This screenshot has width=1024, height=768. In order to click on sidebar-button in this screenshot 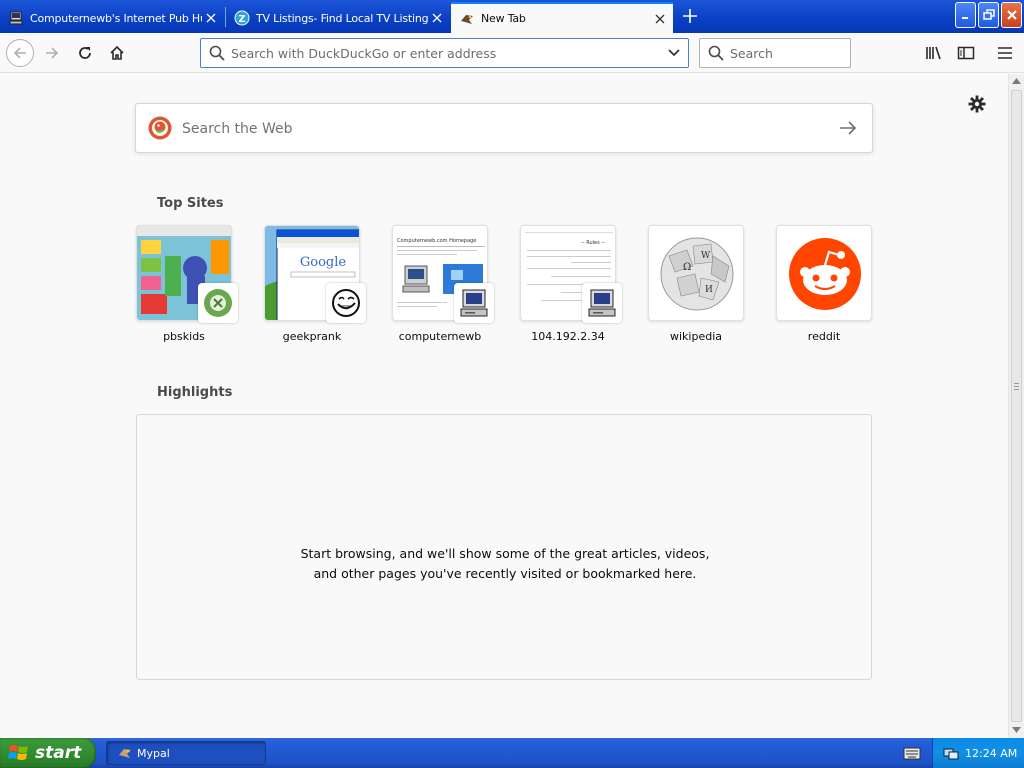, I will do `click(966, 53)`.